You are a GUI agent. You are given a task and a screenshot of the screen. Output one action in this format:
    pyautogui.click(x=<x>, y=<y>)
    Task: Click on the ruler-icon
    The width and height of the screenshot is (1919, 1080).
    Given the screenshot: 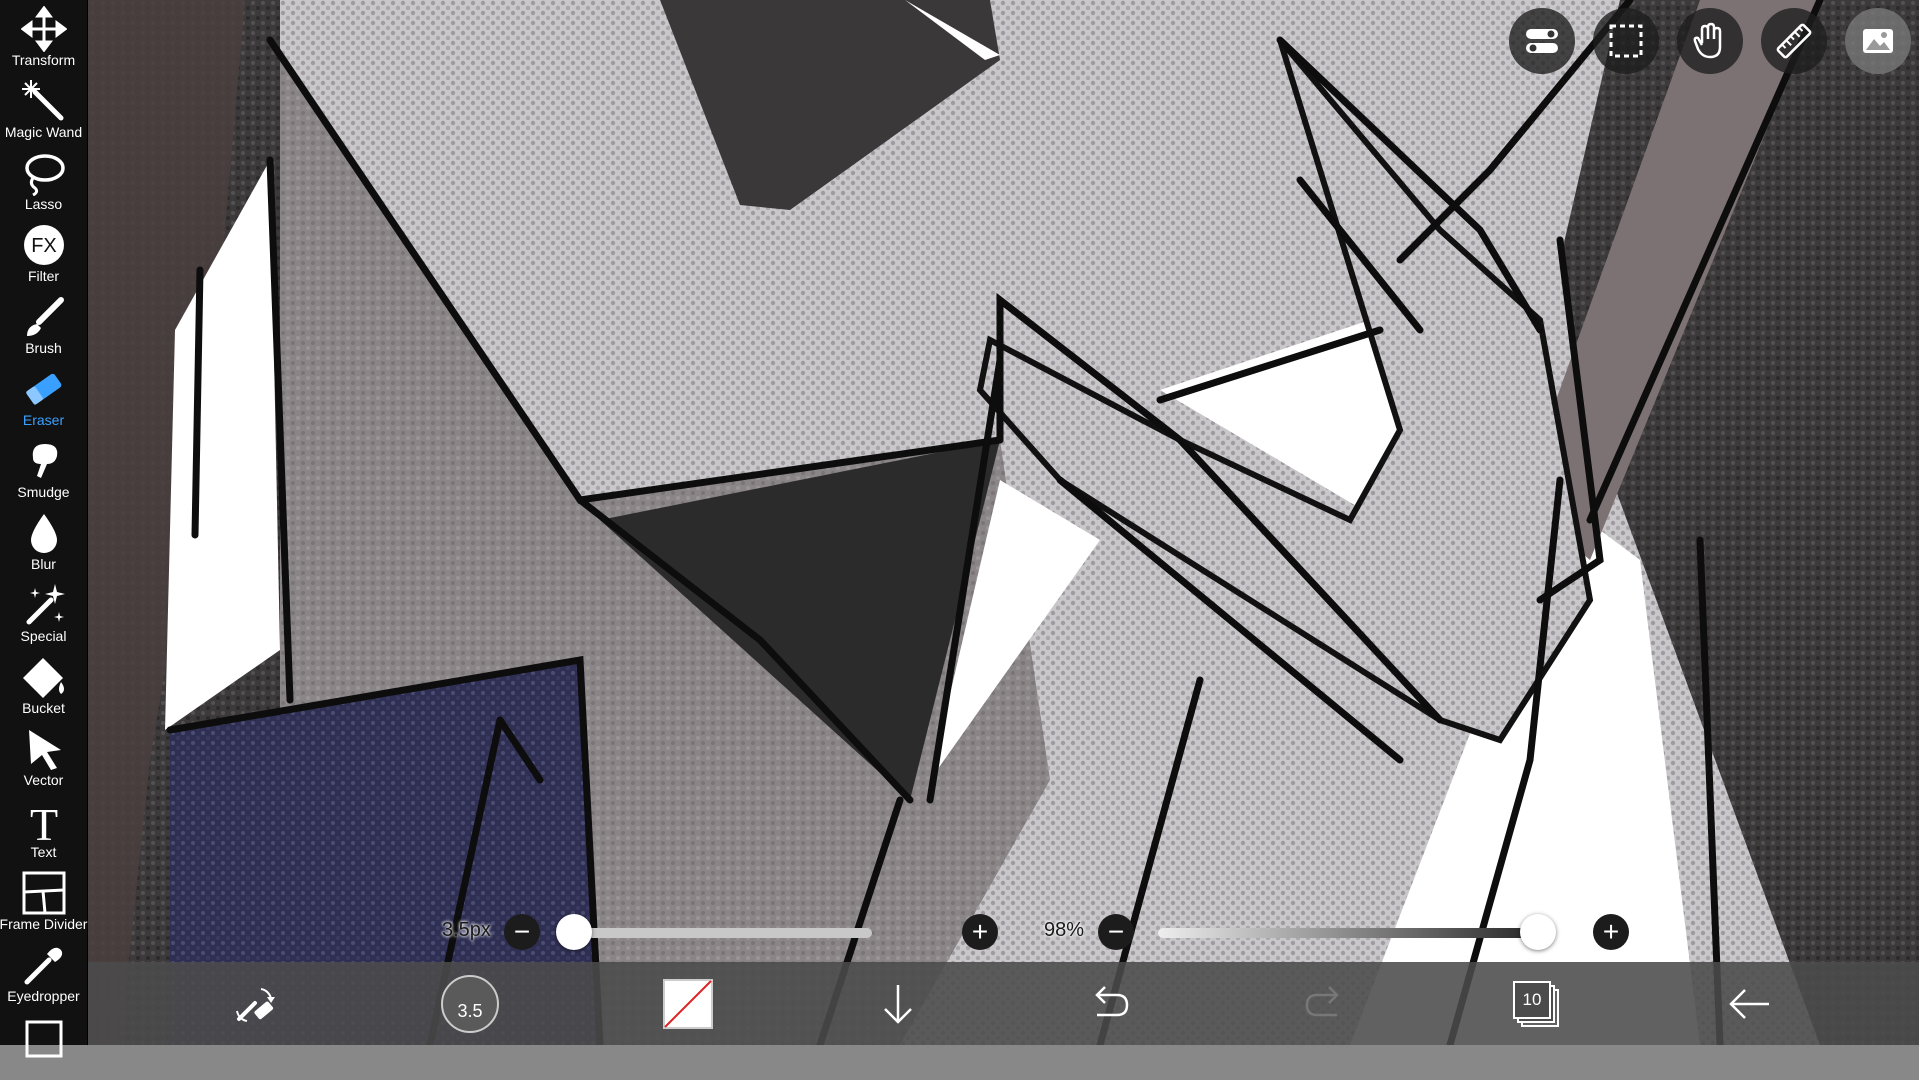 What is the action you would take?
    pyautogui.click(x=1794, y=41)
    